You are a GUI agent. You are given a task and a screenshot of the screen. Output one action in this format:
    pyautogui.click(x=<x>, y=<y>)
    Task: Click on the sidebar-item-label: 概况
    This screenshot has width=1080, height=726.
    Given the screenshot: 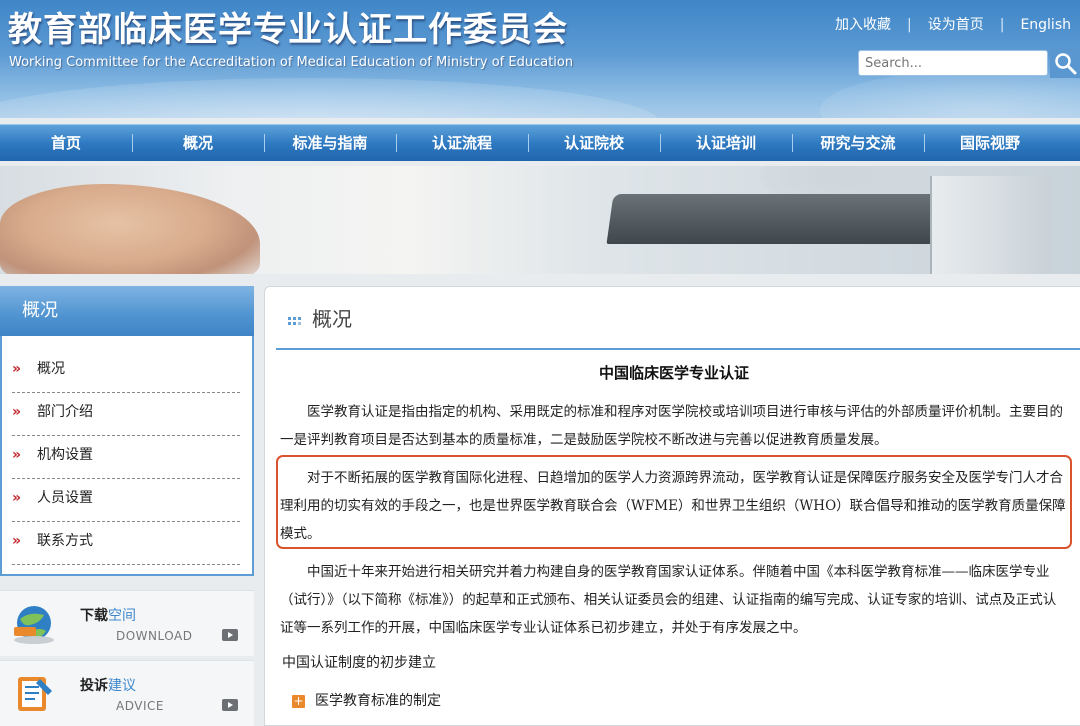 What is the action you would take?
    pyautogui.click(x=51, y=369)
    